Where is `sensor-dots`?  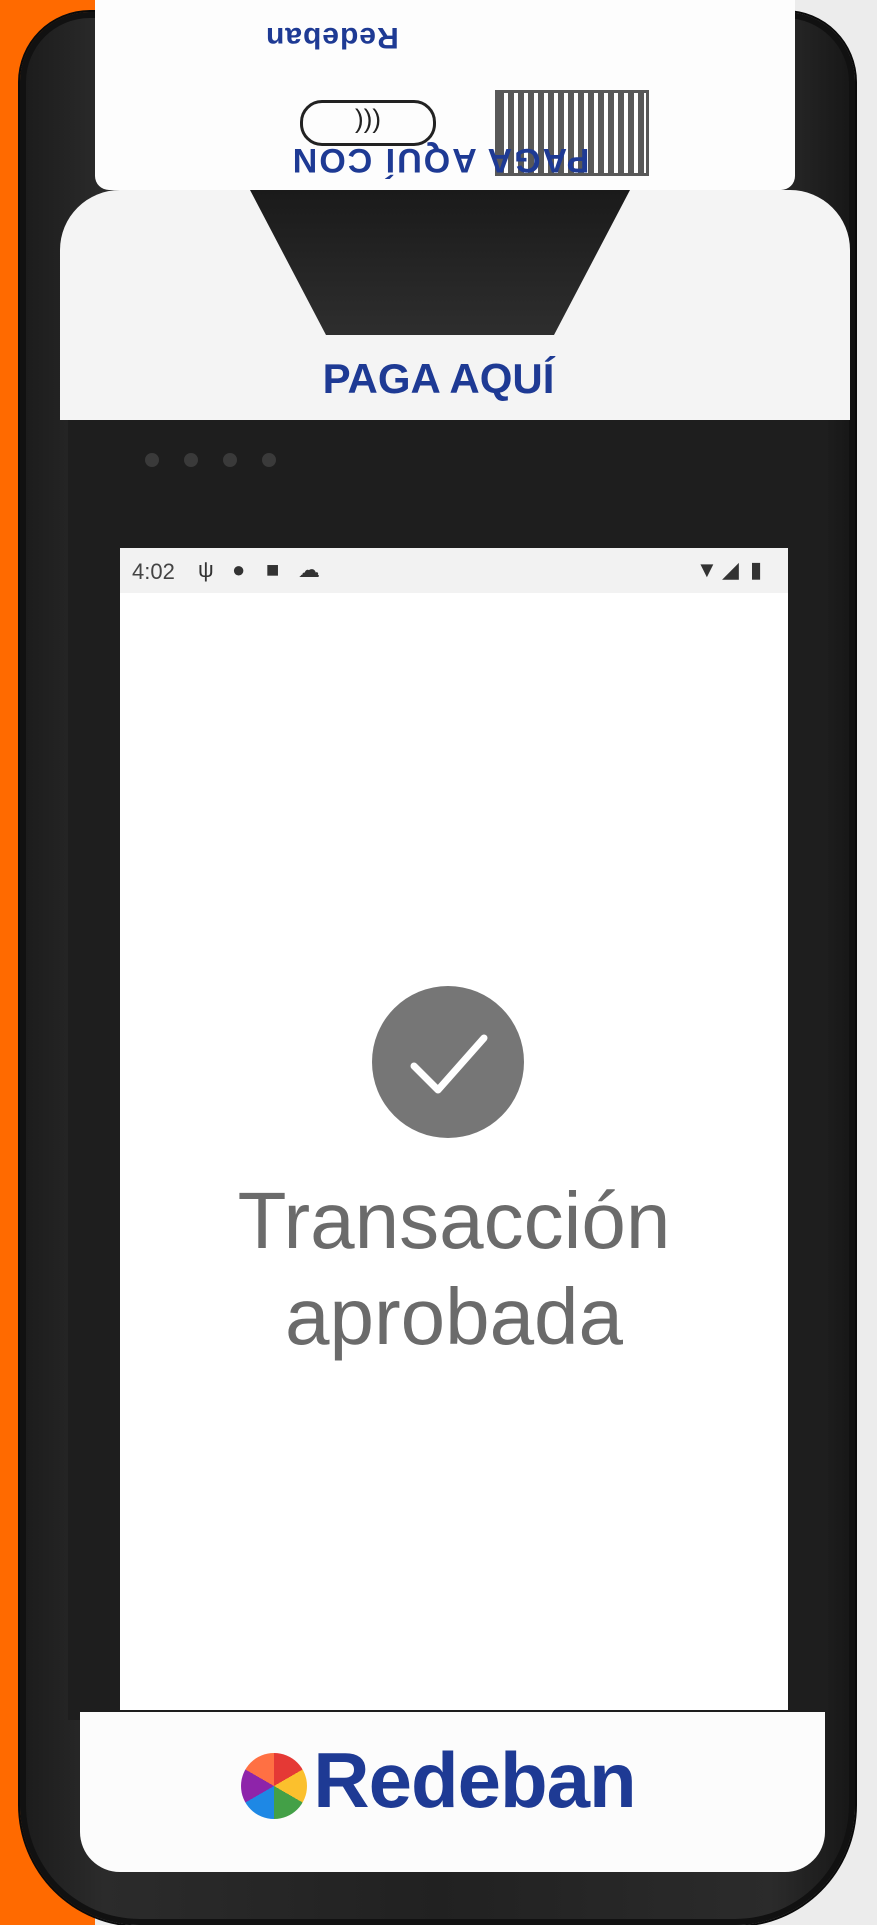 sensor-dots is located at coordinates (223, 462).